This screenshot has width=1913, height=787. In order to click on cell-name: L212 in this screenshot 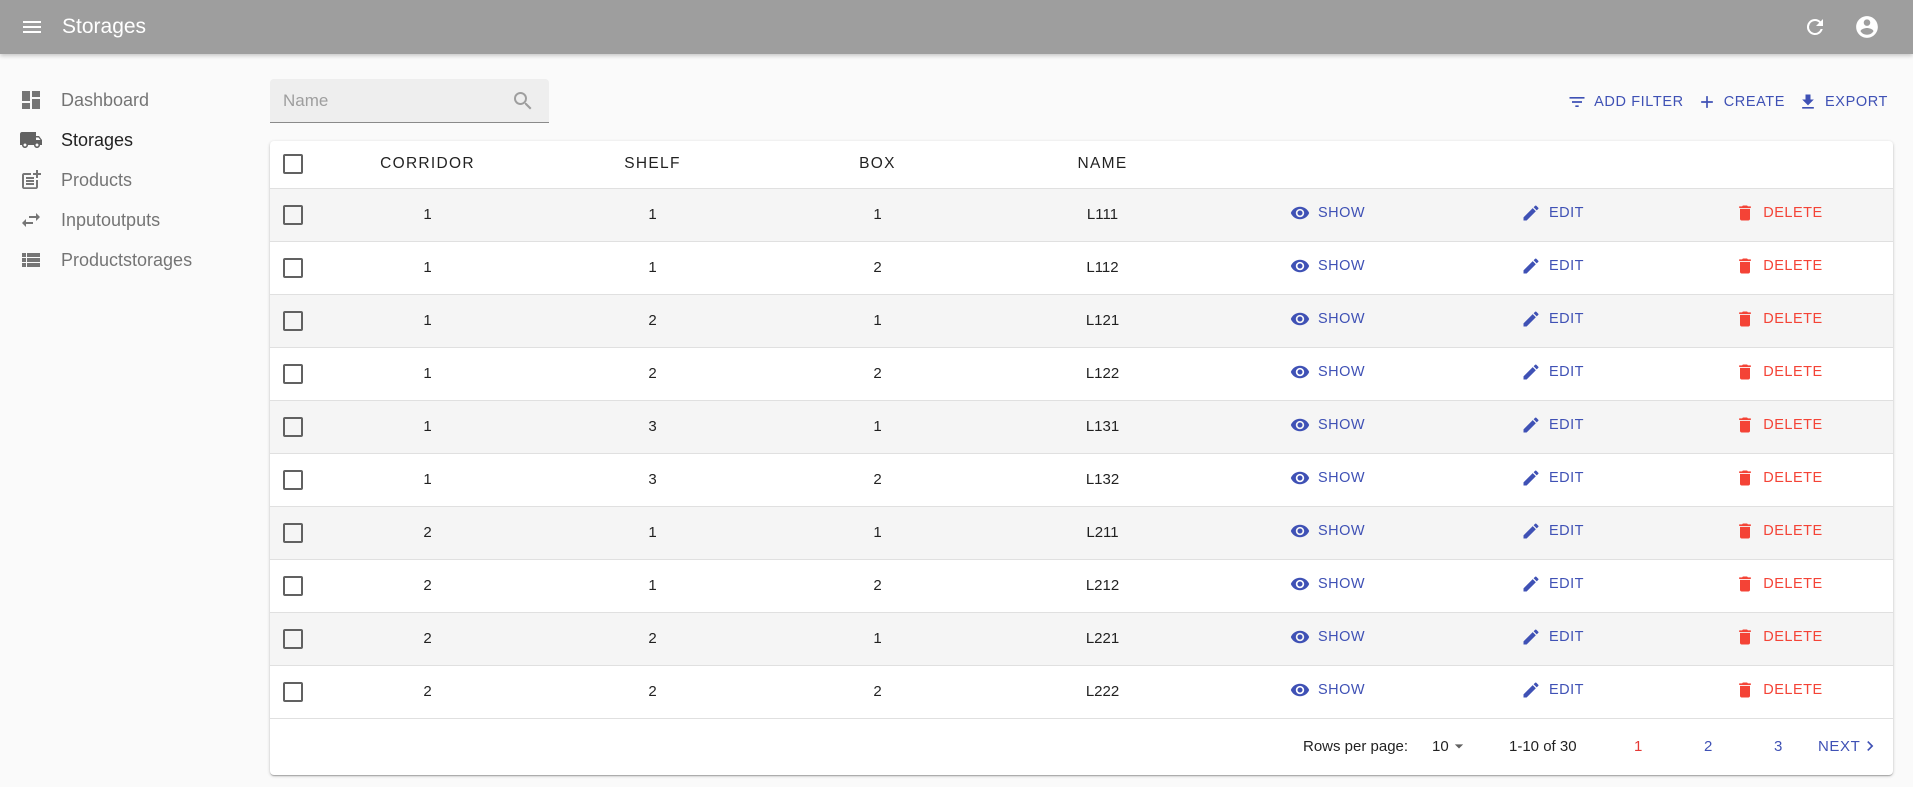, I will do `click(1102, 586)`.